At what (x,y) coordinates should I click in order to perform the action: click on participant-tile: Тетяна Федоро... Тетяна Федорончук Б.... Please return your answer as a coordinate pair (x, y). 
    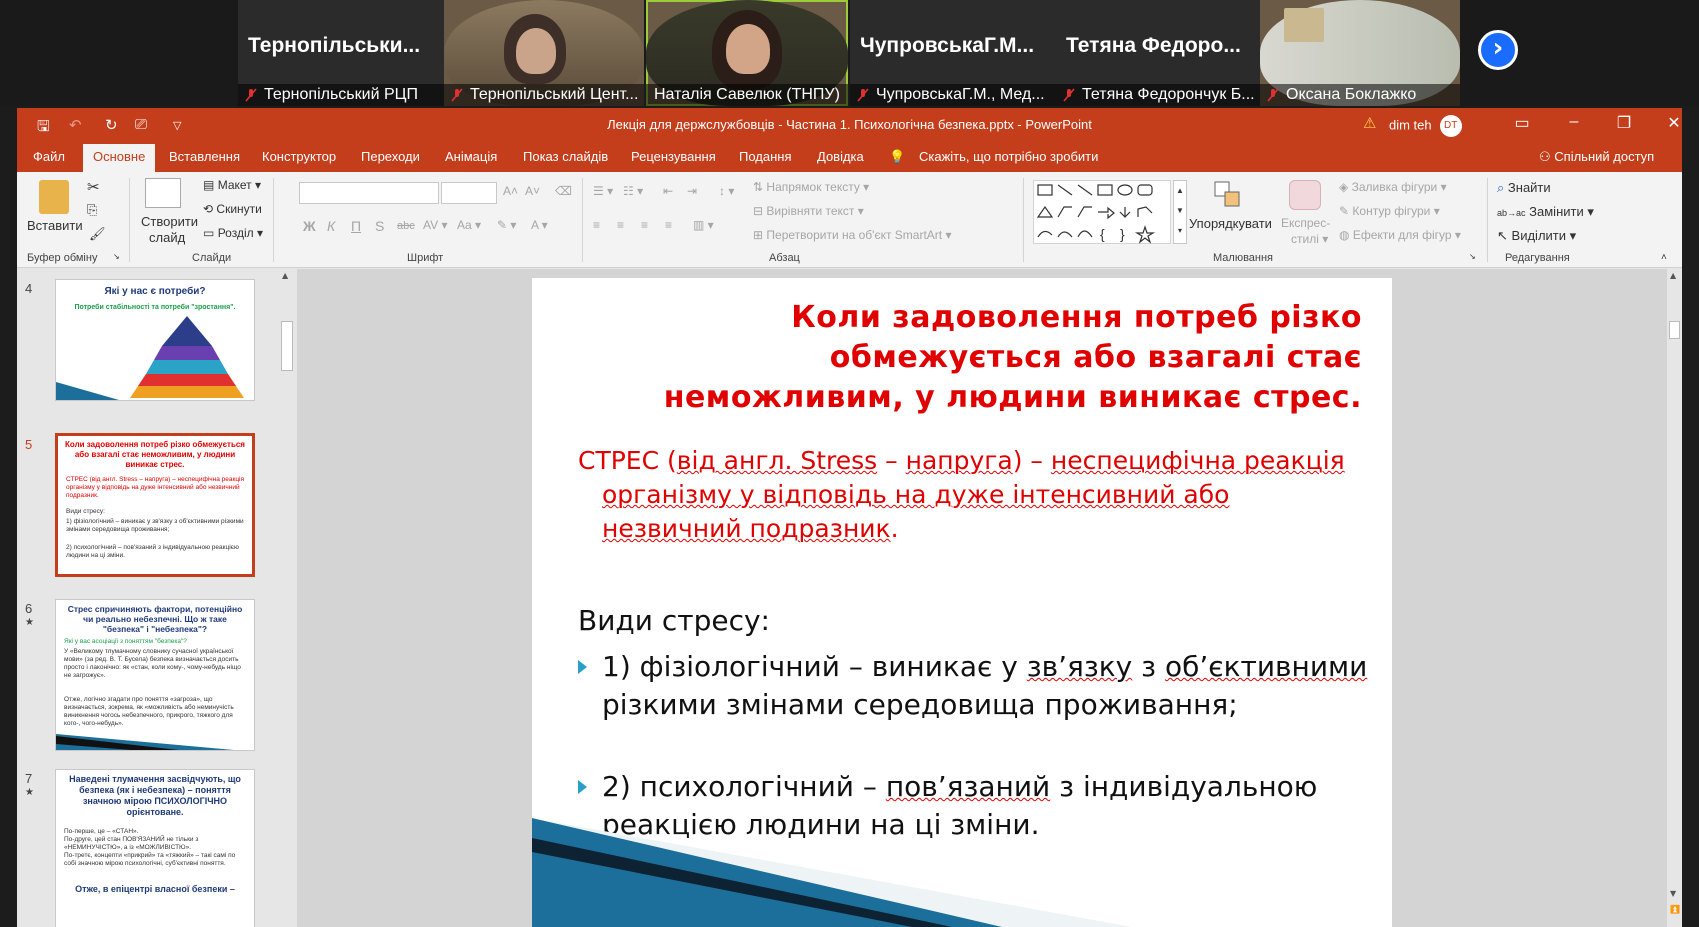
    Looking at the image, I should click on (1158, 53).